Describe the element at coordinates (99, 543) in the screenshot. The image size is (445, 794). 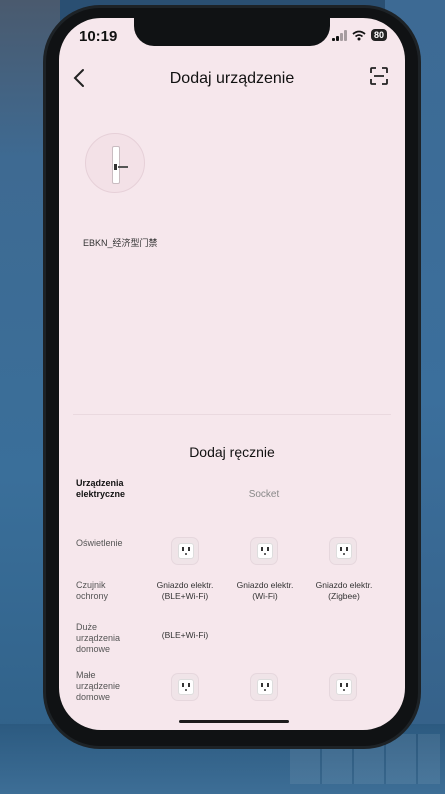
I see `category-lighting: Oświetlenie` at that location.